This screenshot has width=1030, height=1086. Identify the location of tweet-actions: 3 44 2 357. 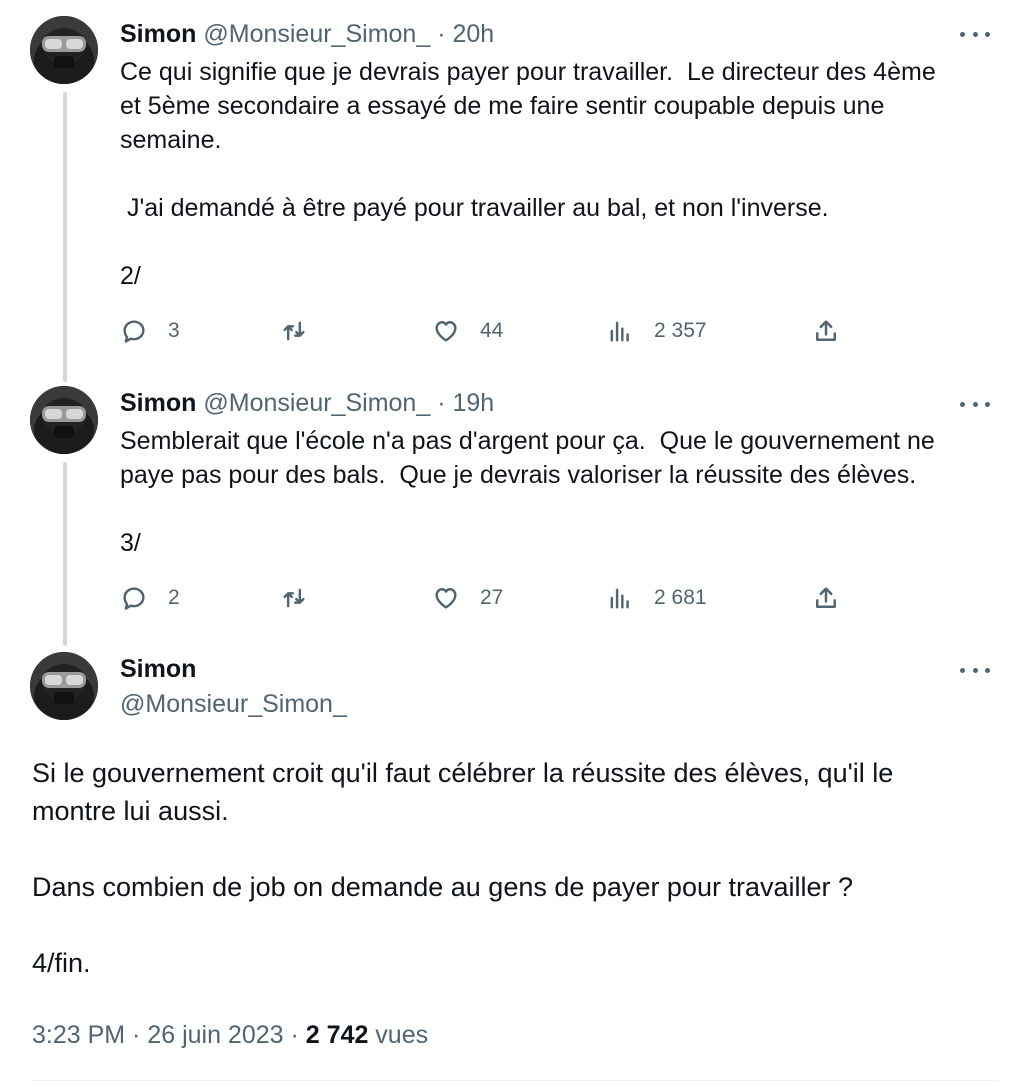
(490, 331).